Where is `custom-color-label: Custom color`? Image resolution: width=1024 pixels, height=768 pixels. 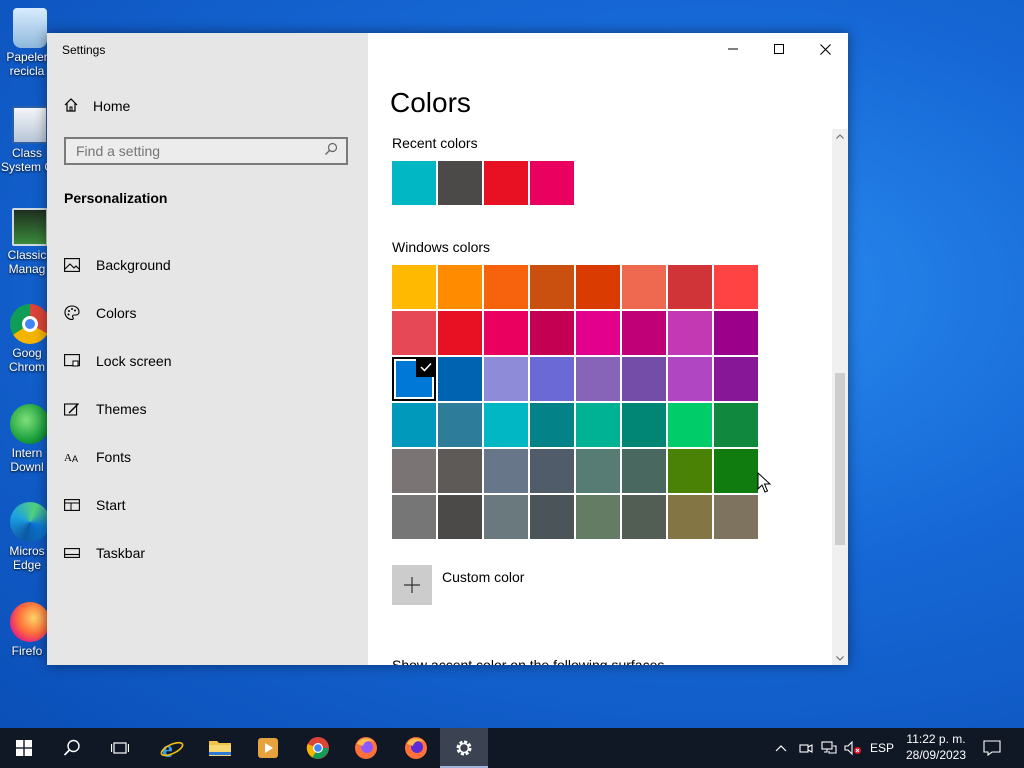
custom-color-label: Custom color is located at coordinates (483, 577).